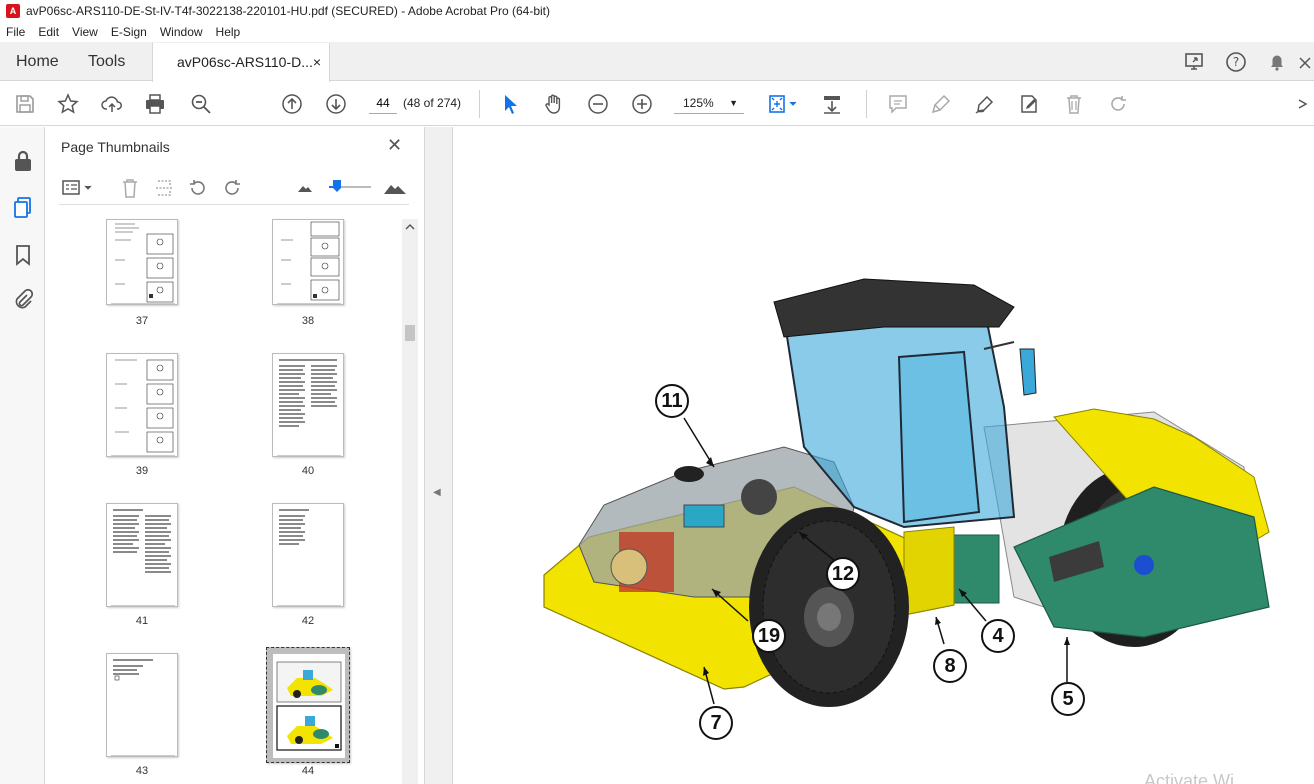 Image resolution: width=1314 pixels, height=784 pixels. I want to click on small-thumbnails-icon, so click(305, 188).